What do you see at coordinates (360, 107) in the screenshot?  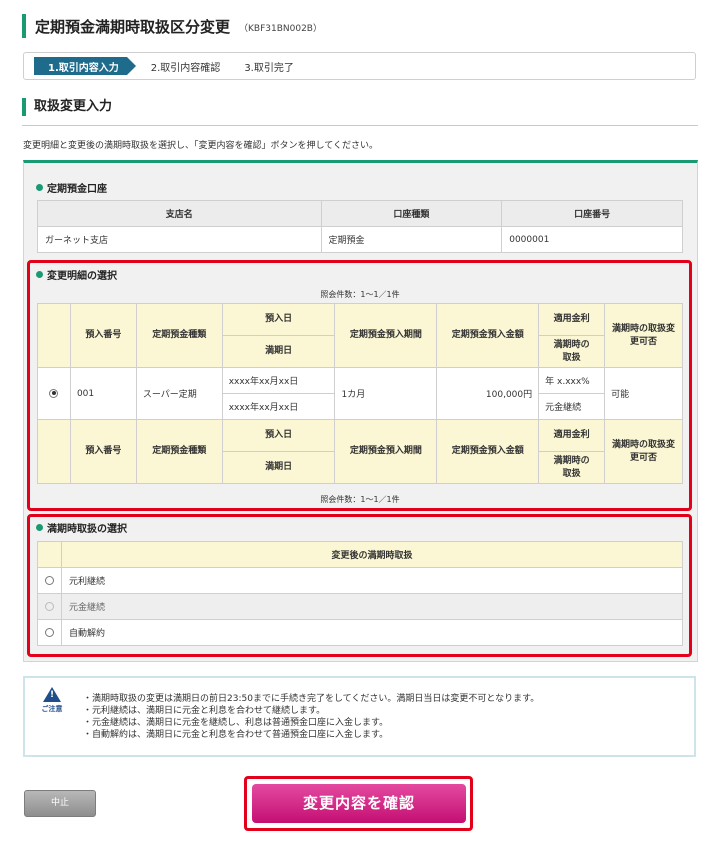 I see `section-title: 取扱変更入力` at bounding box center [360, 107].